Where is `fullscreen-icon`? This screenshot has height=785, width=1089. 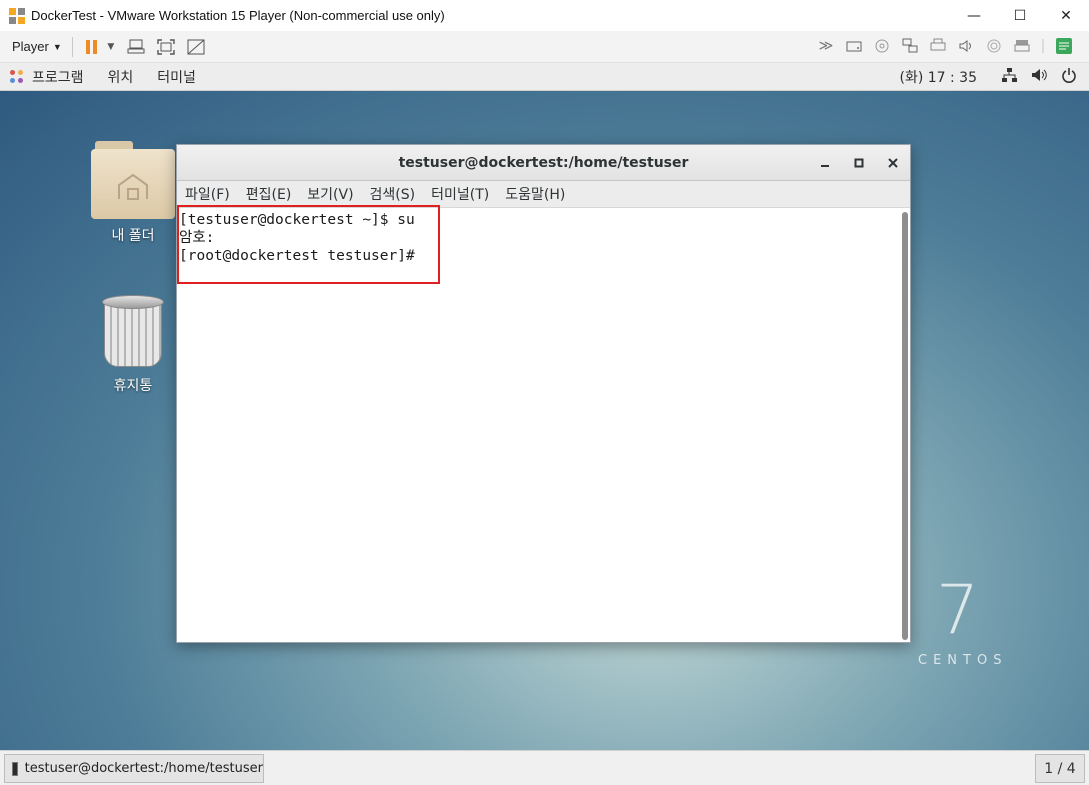 fullscreen-icon is located at coordinates (166, 47).